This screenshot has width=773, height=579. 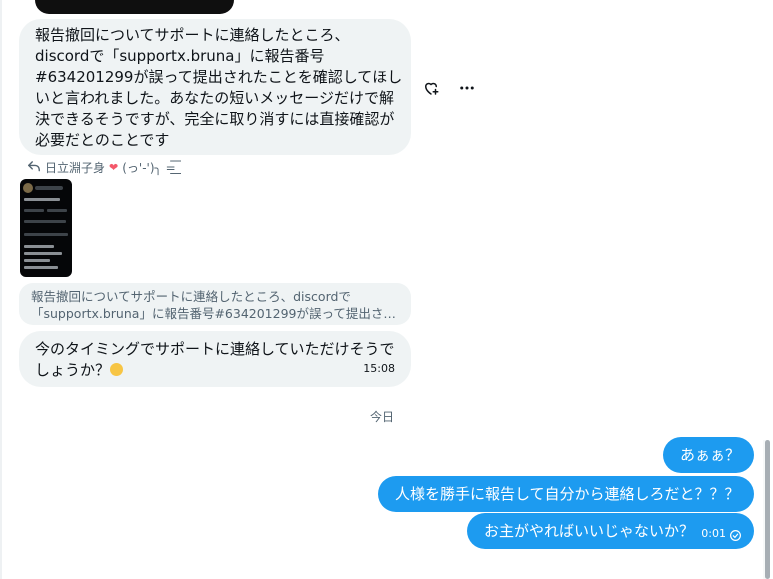 I want to click on more-horizontal-icon, so click(x=467, y=88).